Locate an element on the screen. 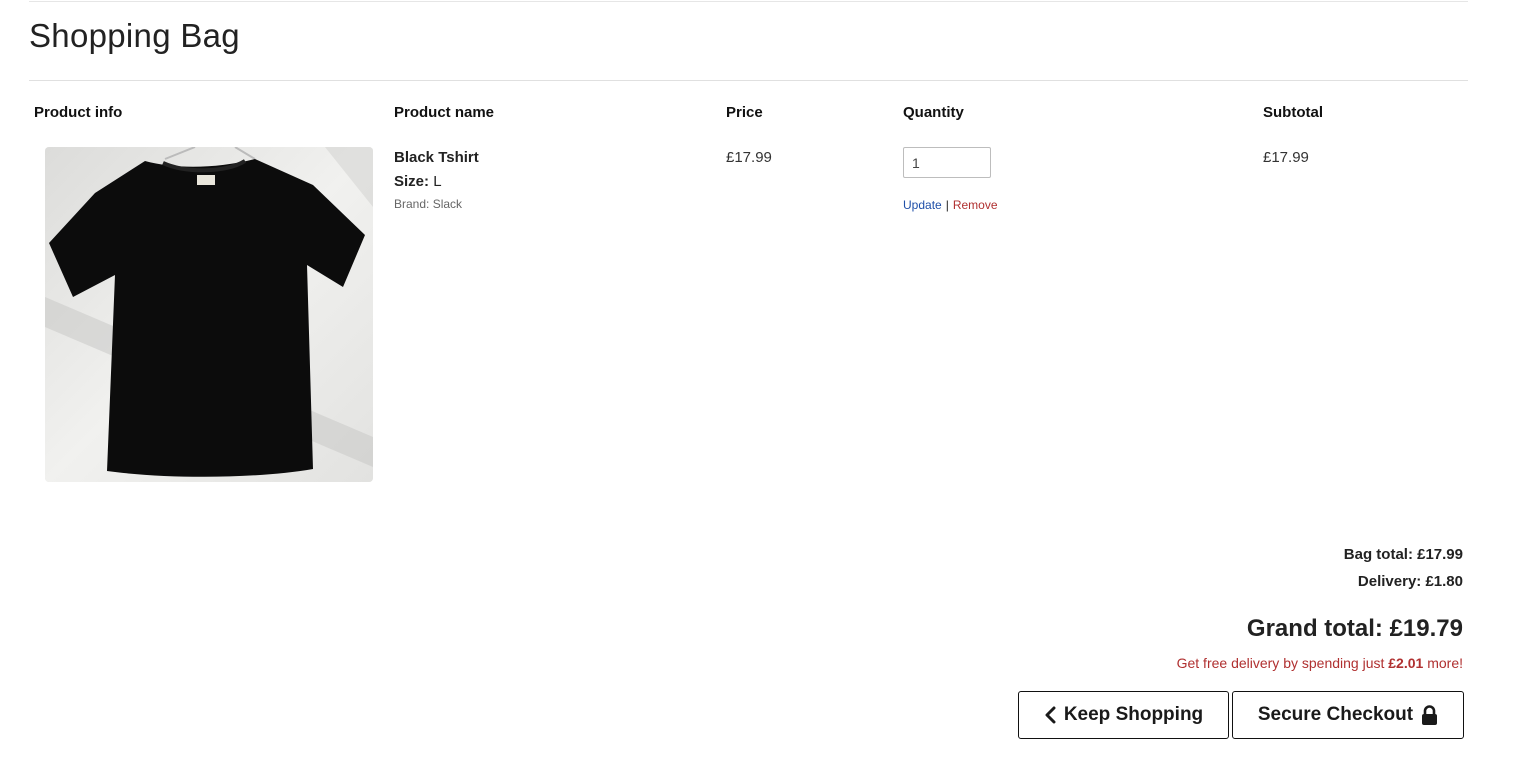  product-name: Black Tshirt is located at coordinates (436, 157).